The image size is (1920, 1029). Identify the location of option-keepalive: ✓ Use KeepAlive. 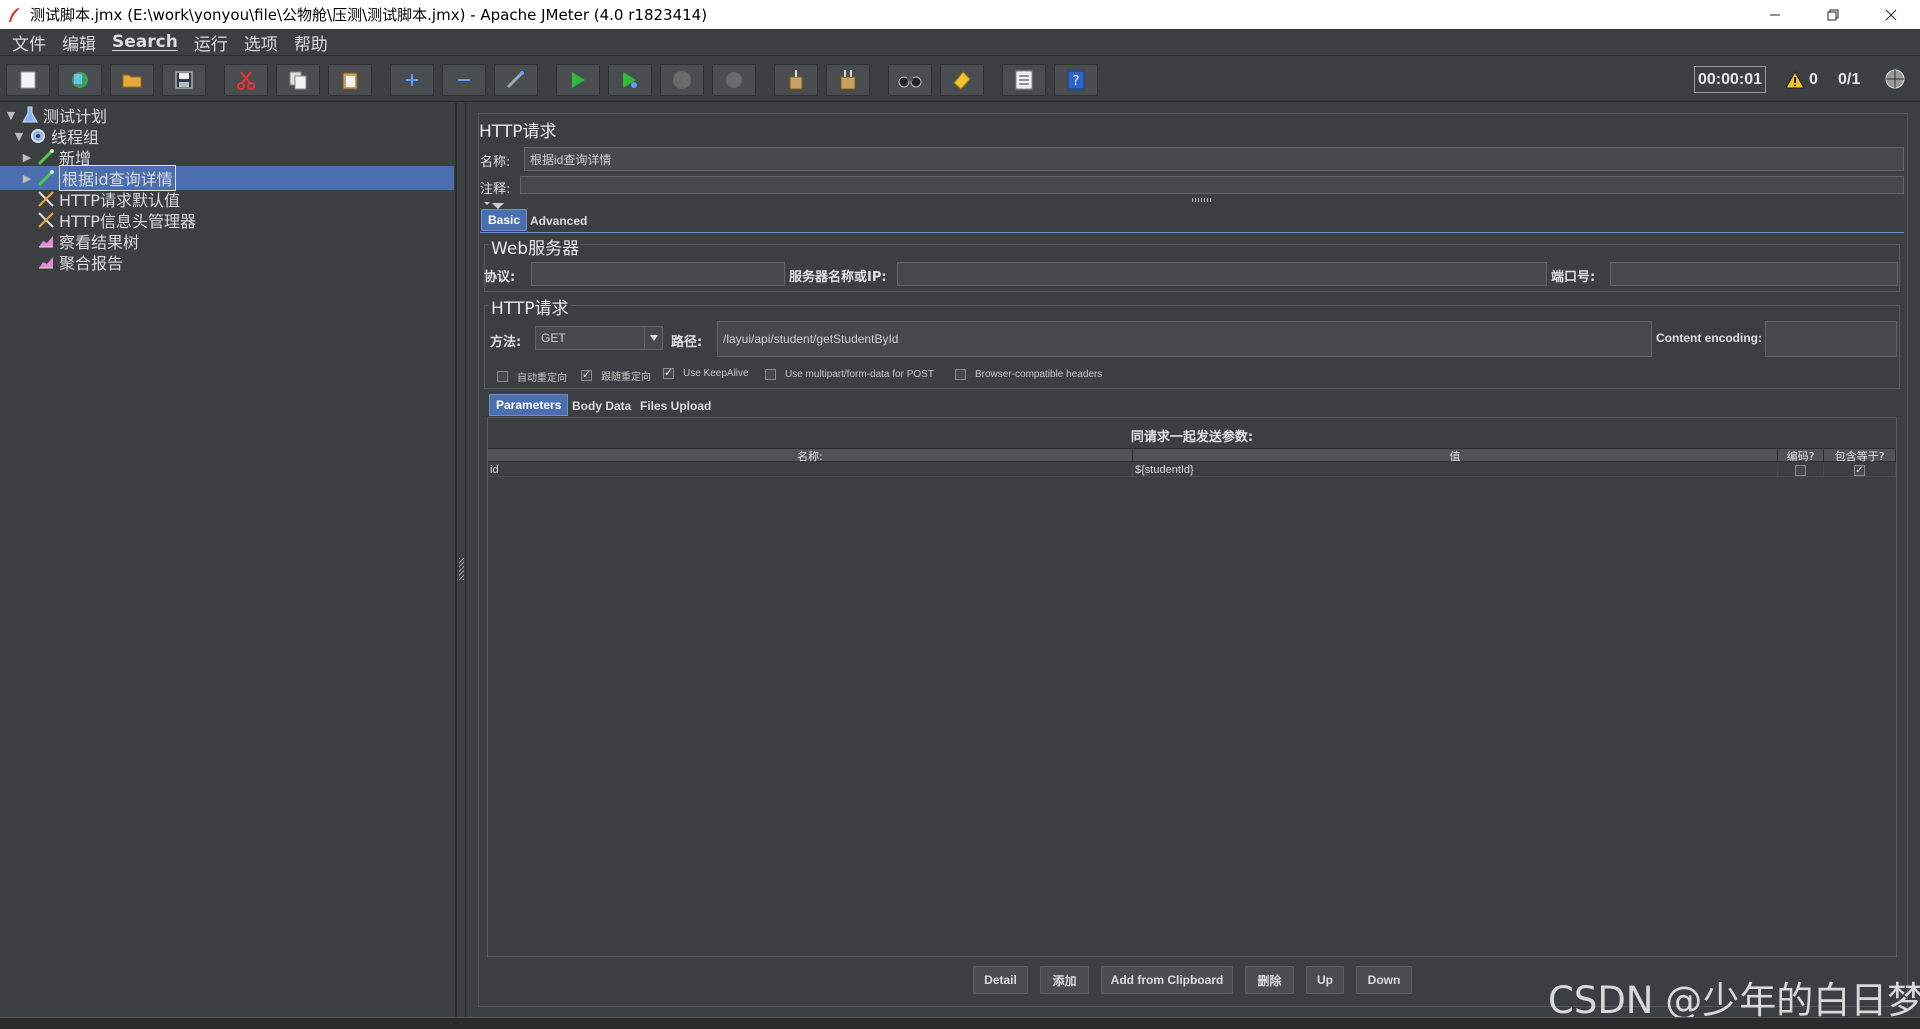
(706, 373).